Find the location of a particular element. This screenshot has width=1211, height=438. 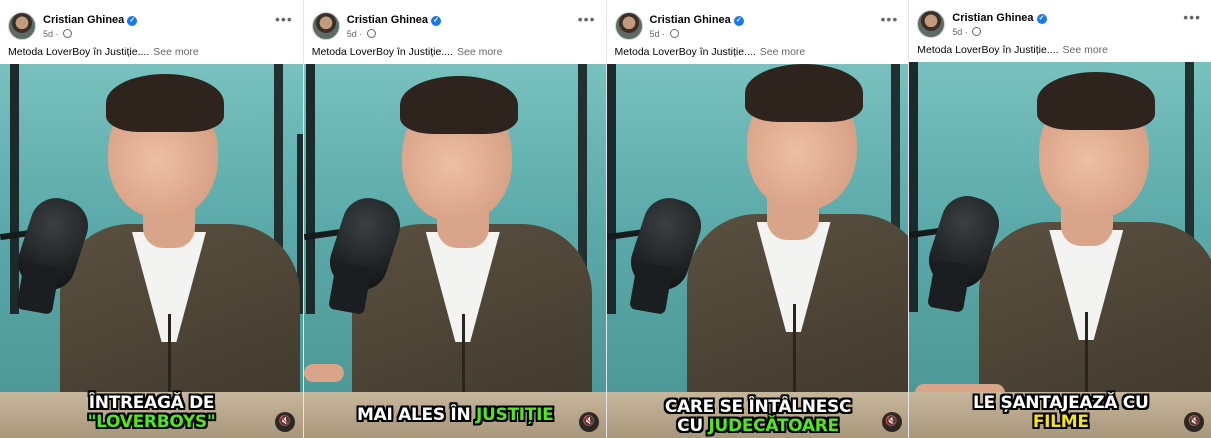

video-subtitle: CARE SE ÎNTÂLNESC CU JUDECĂTOARE is located at coordinates (758, 417).